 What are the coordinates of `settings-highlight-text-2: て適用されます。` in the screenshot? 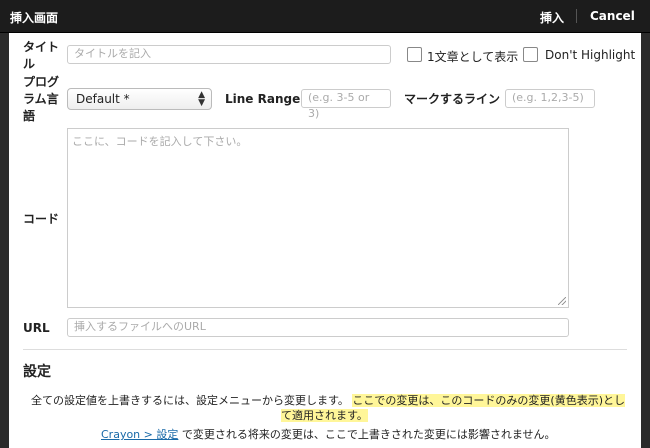 It's located at (324, 415).